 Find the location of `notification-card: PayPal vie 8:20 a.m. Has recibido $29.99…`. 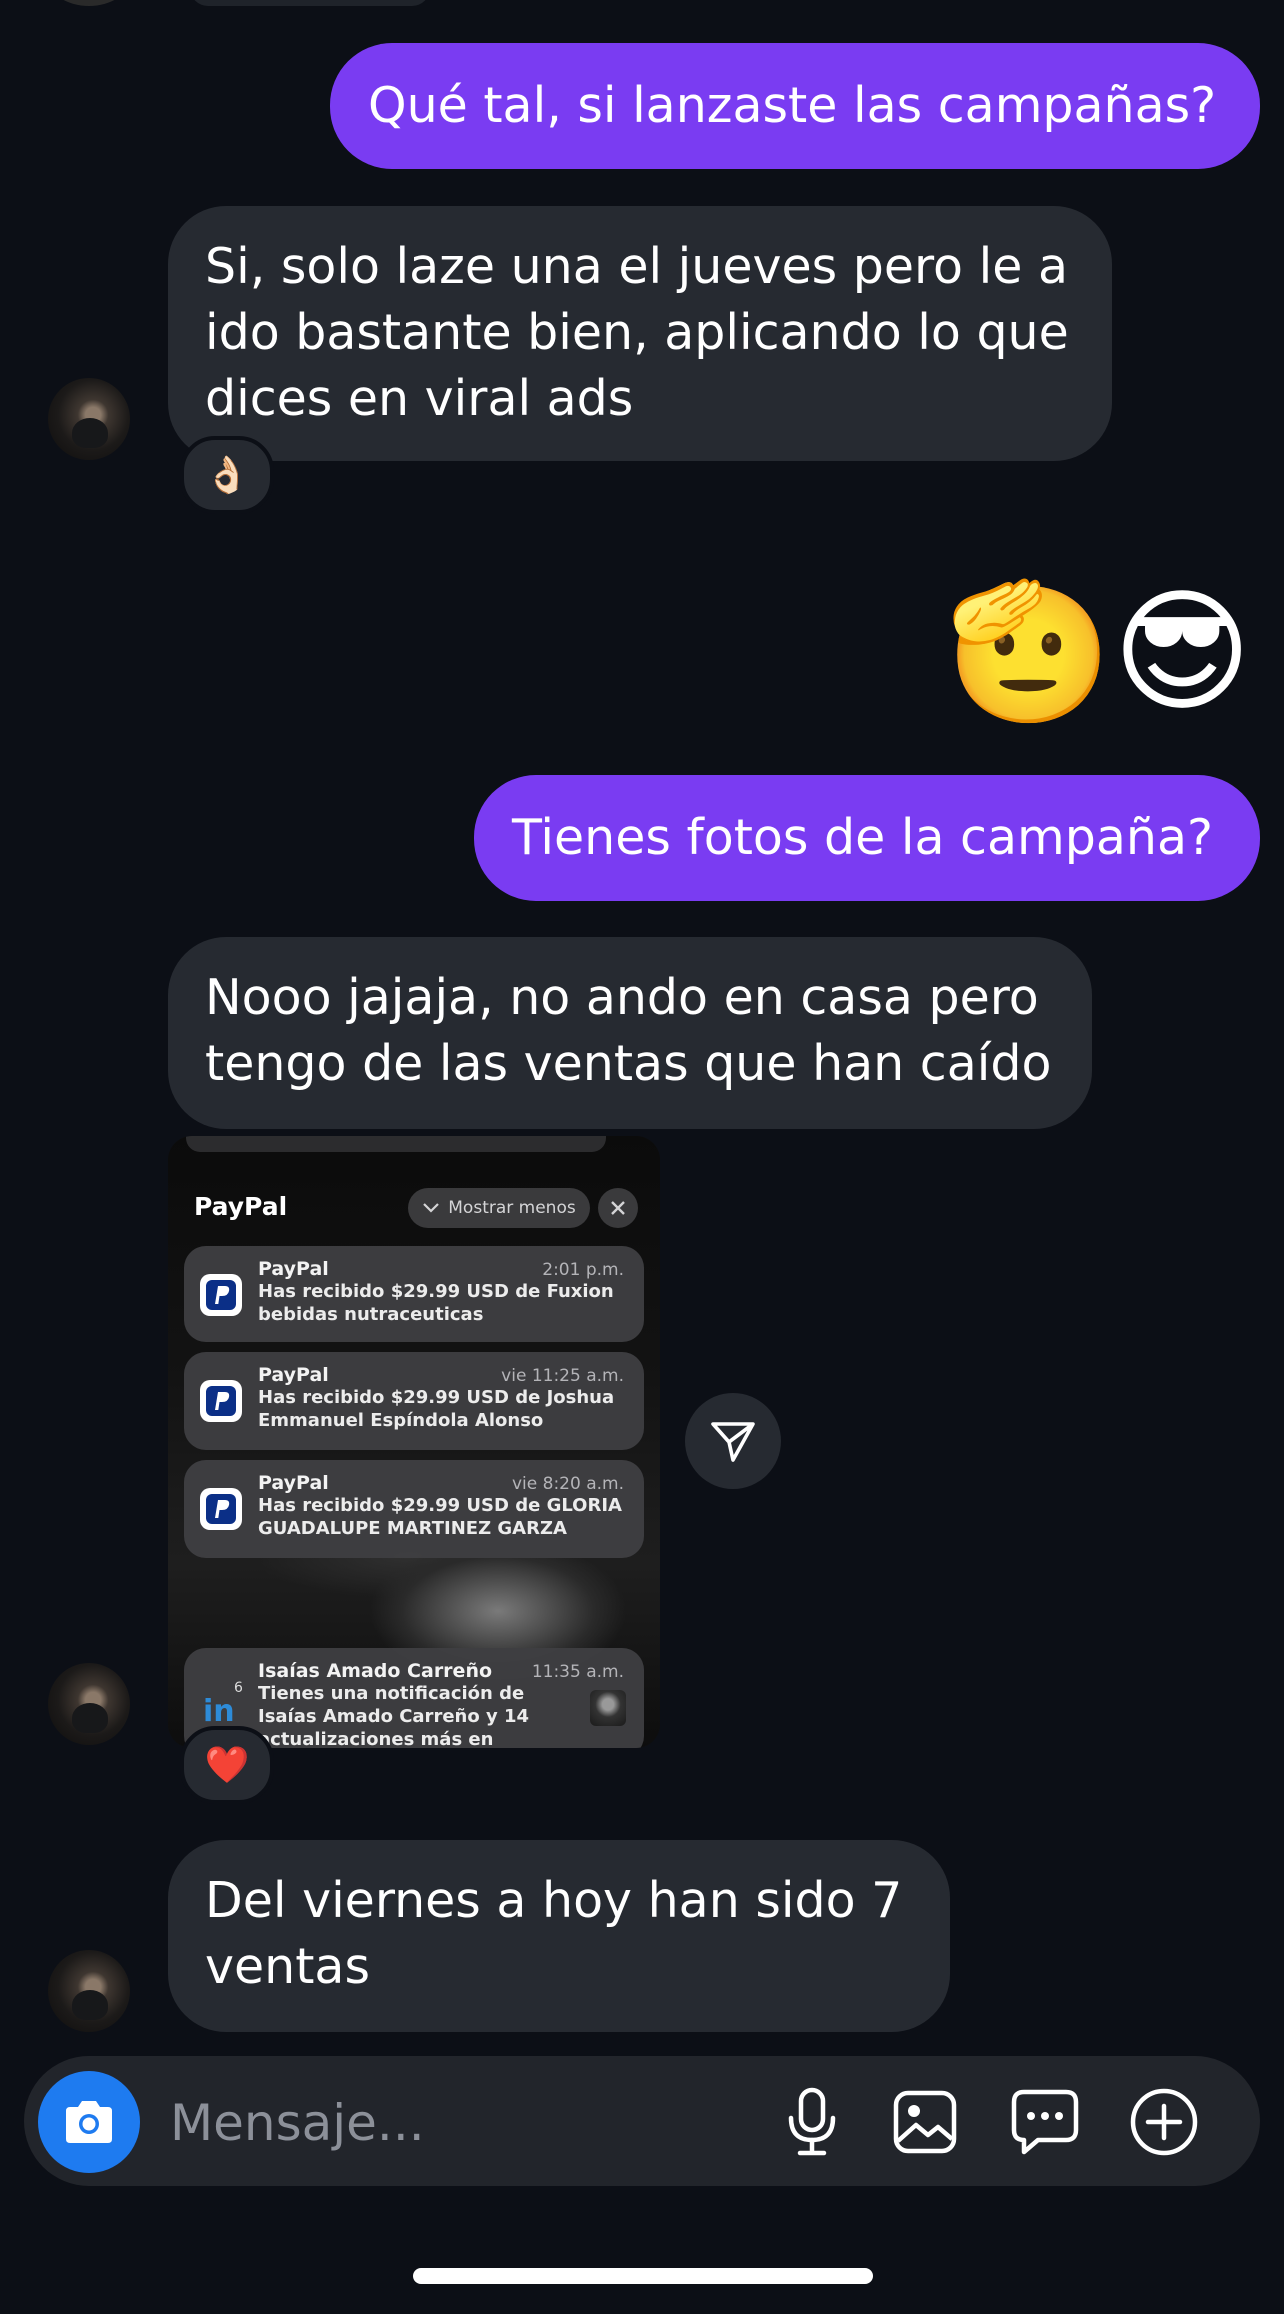

notification-card: PayPal vie 8:20 a.m. Has recibido $29.99… is located at coordinates (414, 1509).